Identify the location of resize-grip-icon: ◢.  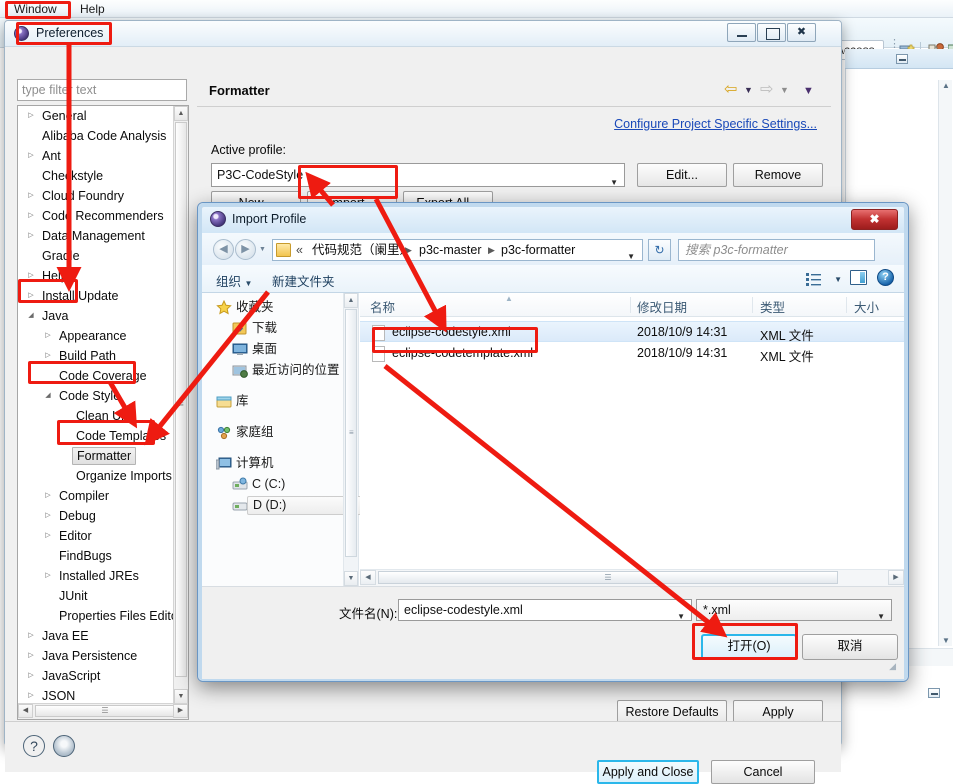
(892, 666).